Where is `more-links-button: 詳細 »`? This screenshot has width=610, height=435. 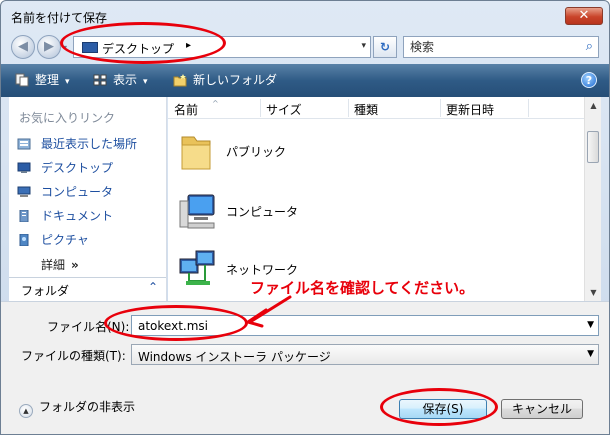
more-links-button: 詳細 » is located at coordinates (60, 264).